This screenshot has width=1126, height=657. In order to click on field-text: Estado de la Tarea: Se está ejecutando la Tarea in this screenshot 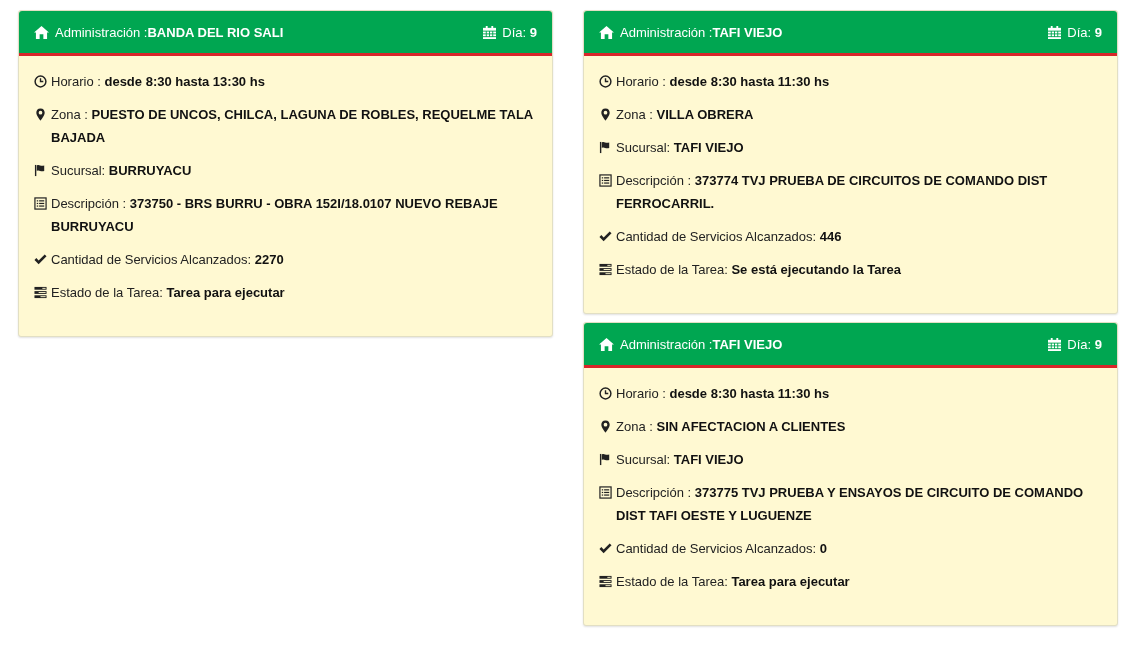, I will do `click(758, 270)`.